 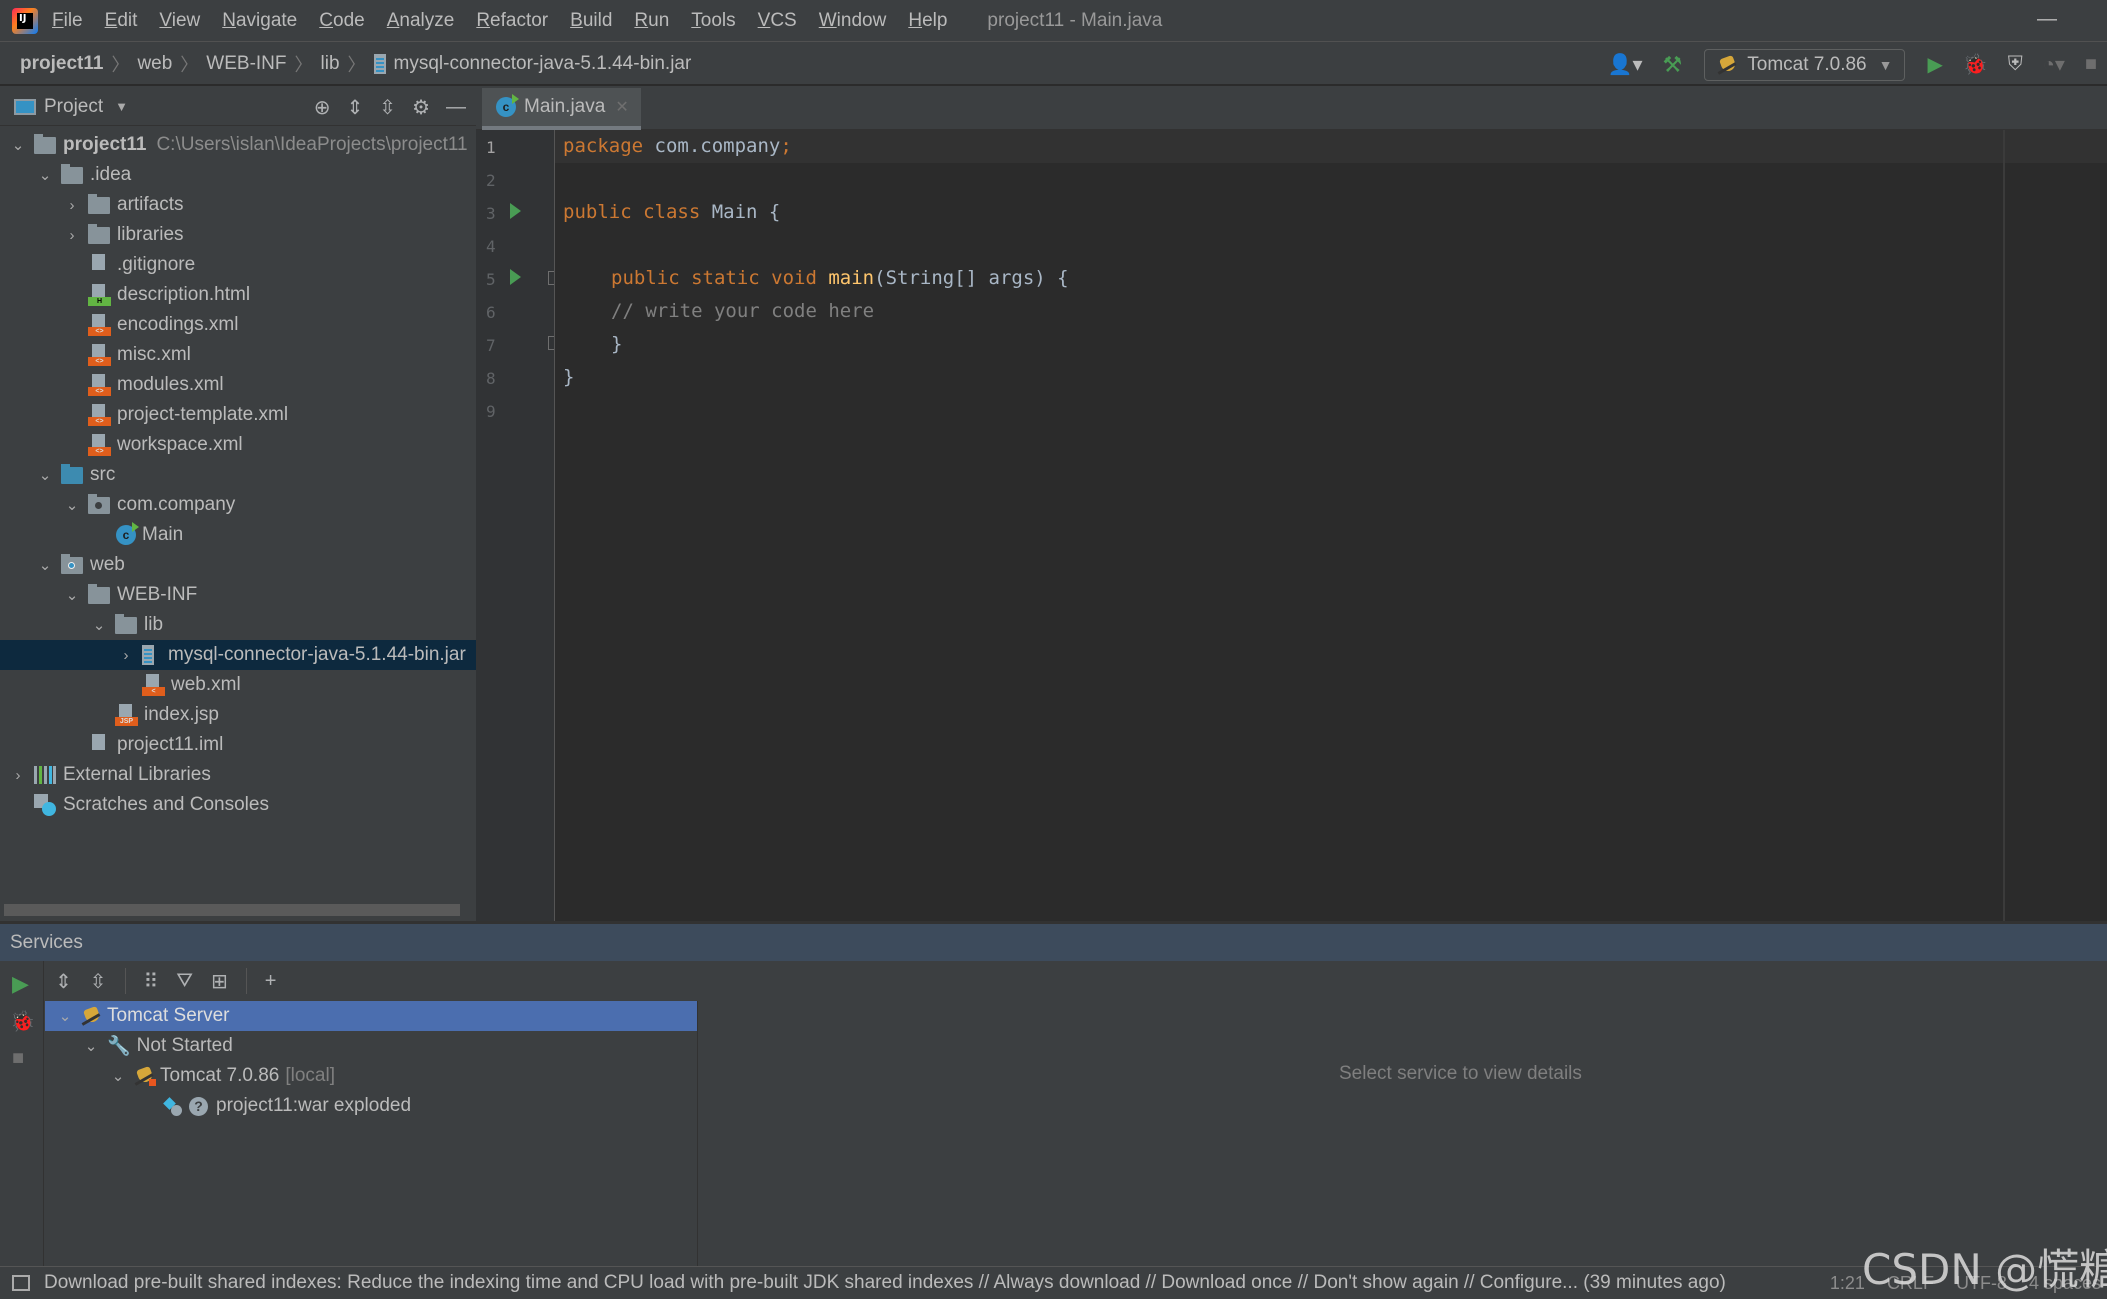 I want to click on run-main-icon, so click(x=515, y=277).